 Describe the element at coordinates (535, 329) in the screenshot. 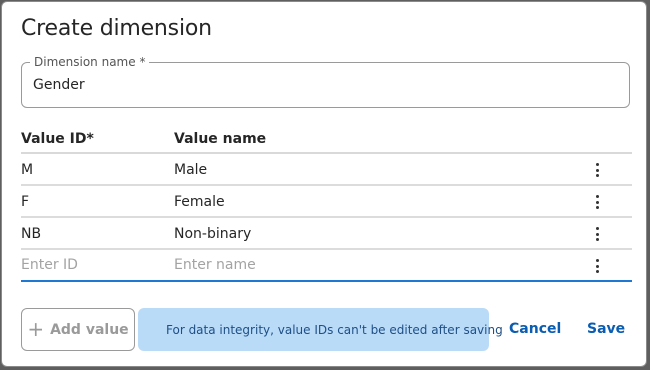

I see `cancel-button: Cancel` at that location.